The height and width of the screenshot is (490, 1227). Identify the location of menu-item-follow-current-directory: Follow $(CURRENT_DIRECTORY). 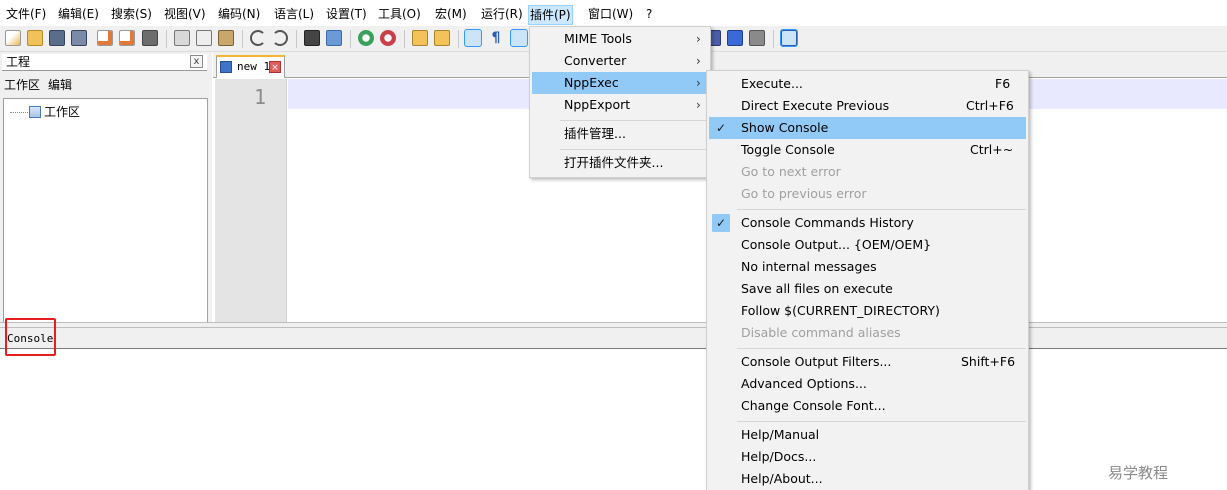
(867, 311).